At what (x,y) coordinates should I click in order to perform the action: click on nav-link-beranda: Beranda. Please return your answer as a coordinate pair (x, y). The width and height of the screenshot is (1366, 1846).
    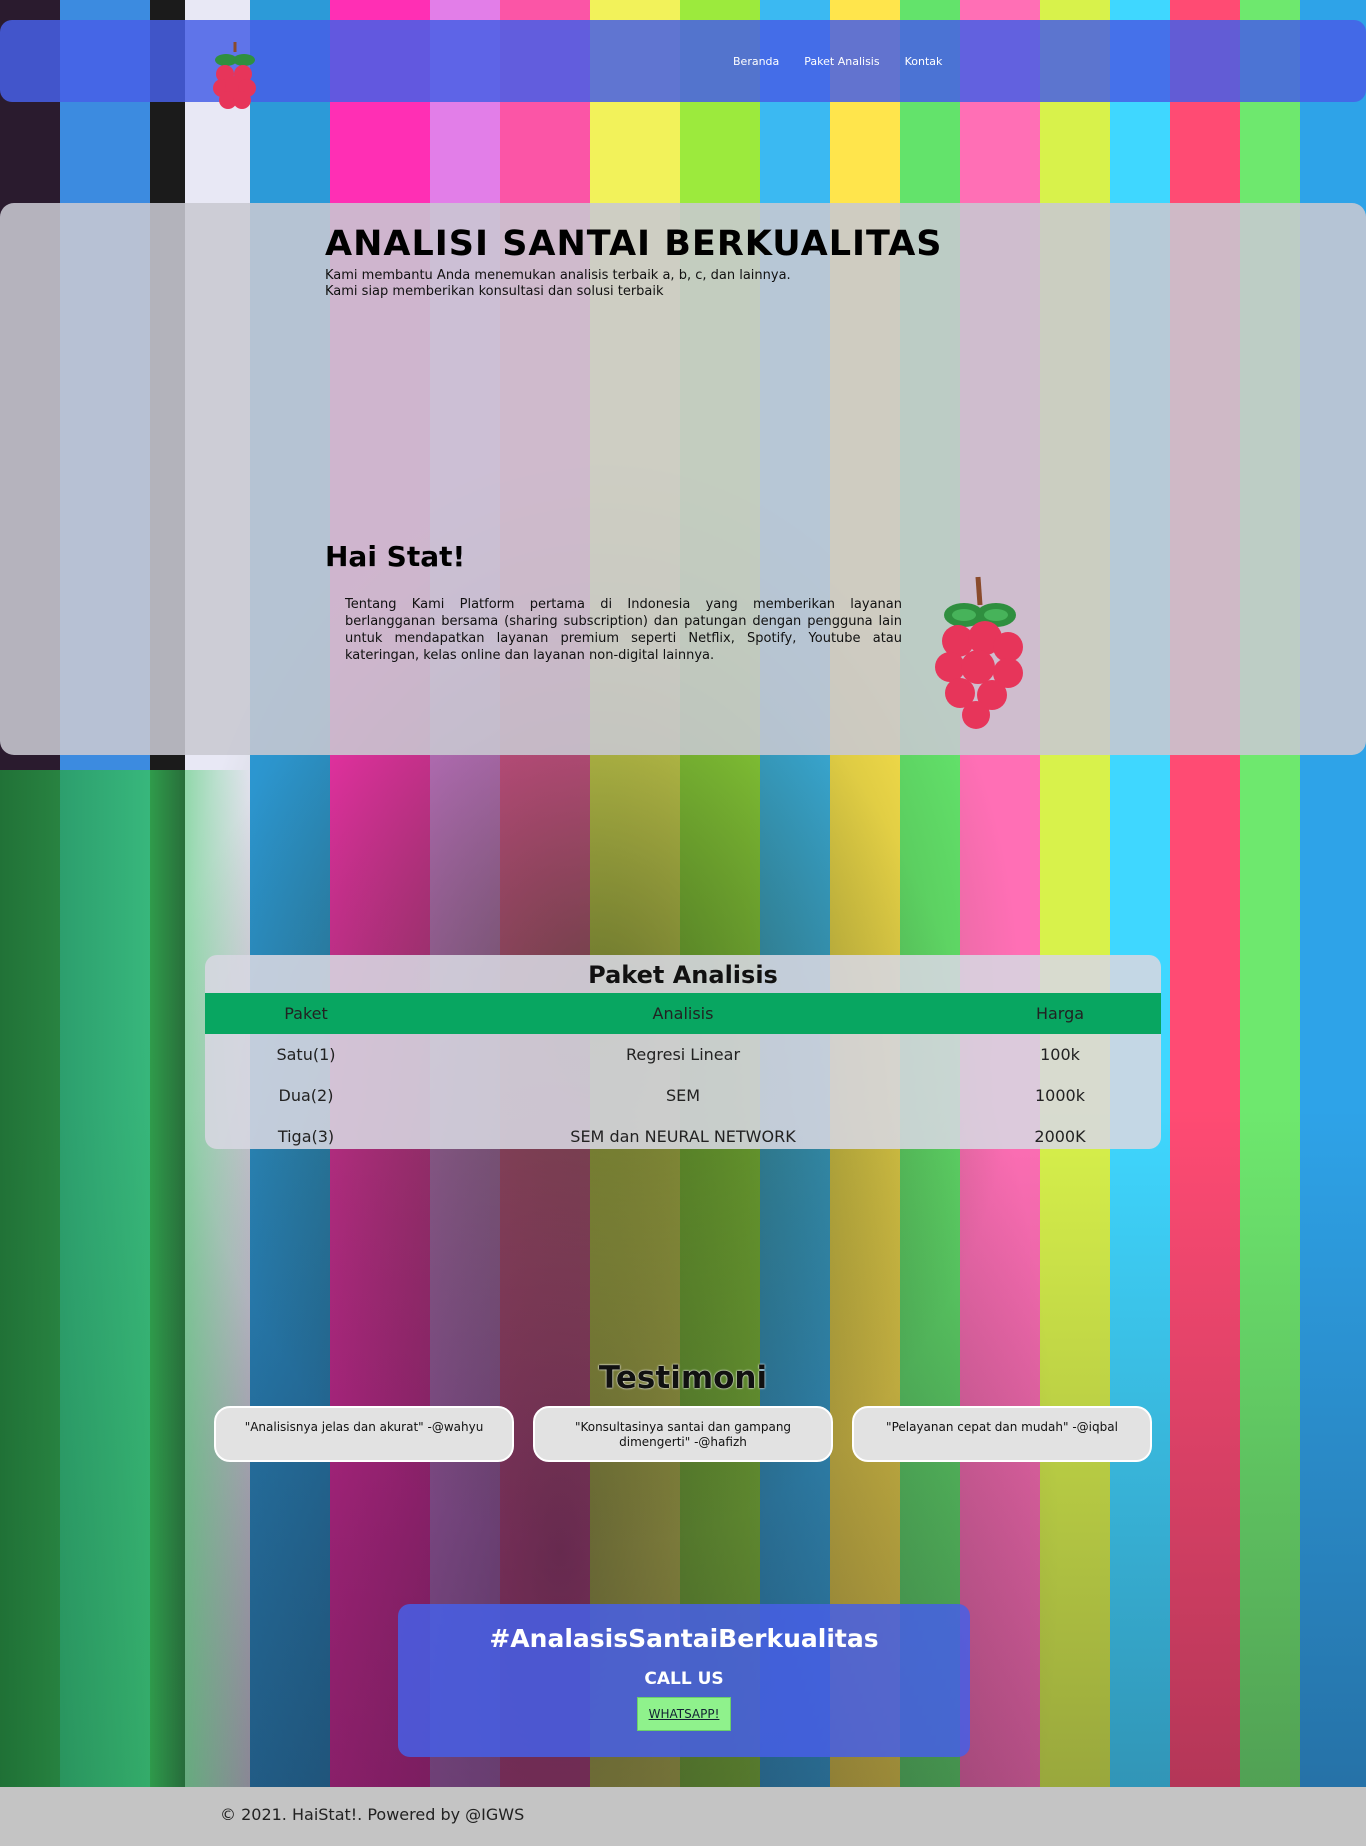
    Looking at the image, I should click on (756, 61).